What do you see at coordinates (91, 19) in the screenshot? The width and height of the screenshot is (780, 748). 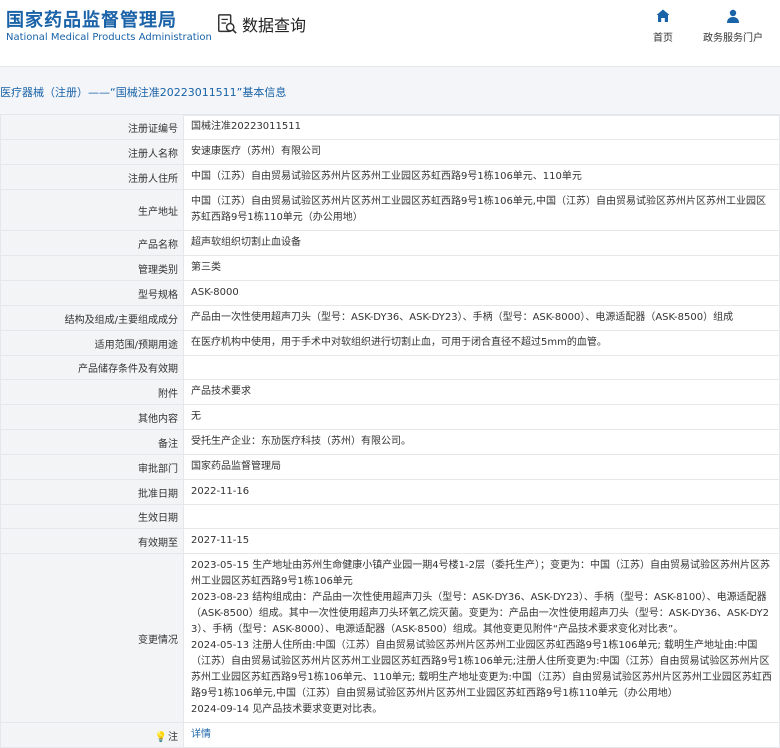 I see `site-logo-cn: 国家药品监督管理局` at bounding box center [91, 19].